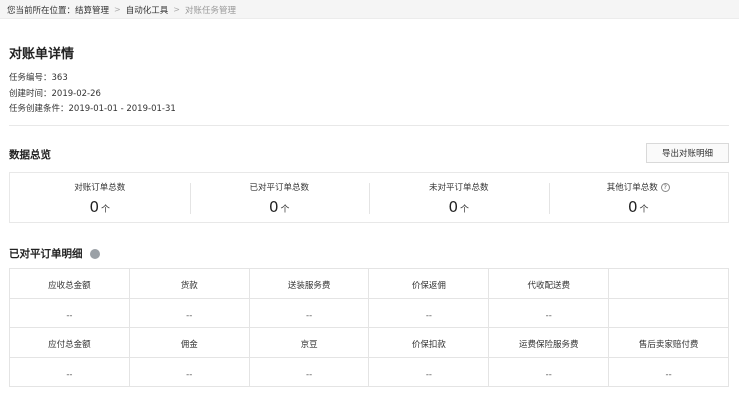 Image resolution: width=739 pixels, height=398 pixels. I want to click on table-row: -- -- -- -- -- --, so click(369, 372).